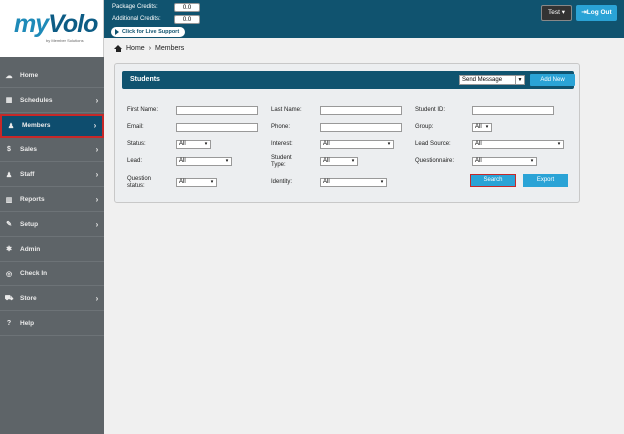 The height and width of the screenshot is (434, 624). What do you see at coordinates (326, 161) in the screenshot?
I see `student-type-value: All` at bounding box center [326, 161].